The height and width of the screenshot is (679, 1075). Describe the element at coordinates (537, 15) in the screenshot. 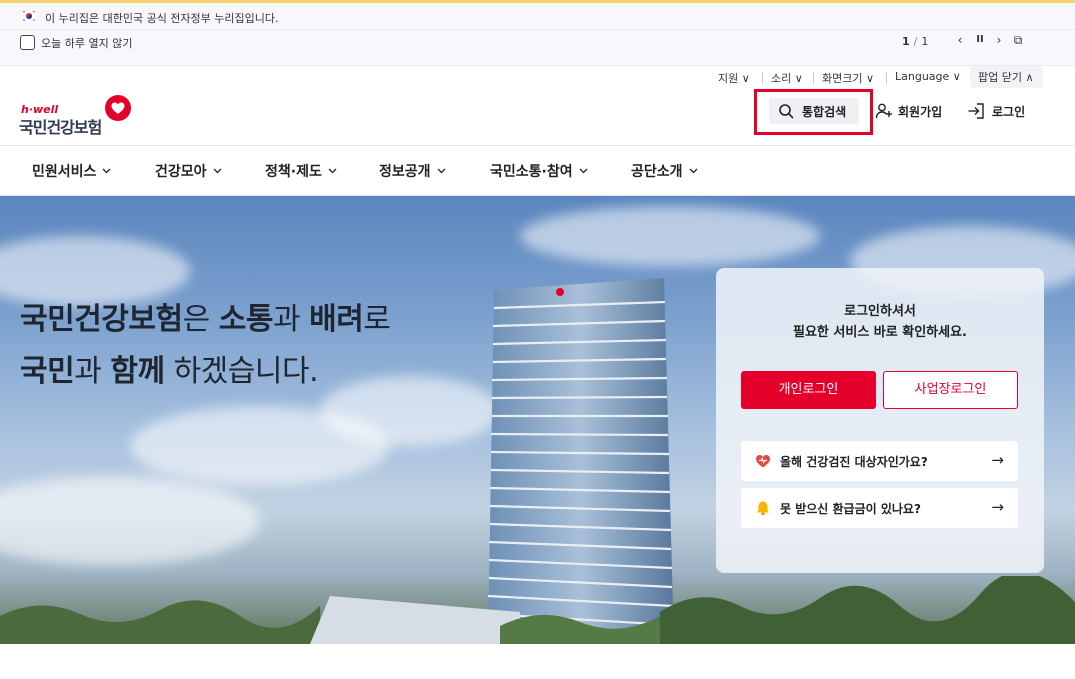

I see `gov-banner: 이 누리집은 대한민국 공식 전자정부 누리집입니다.` at that location.